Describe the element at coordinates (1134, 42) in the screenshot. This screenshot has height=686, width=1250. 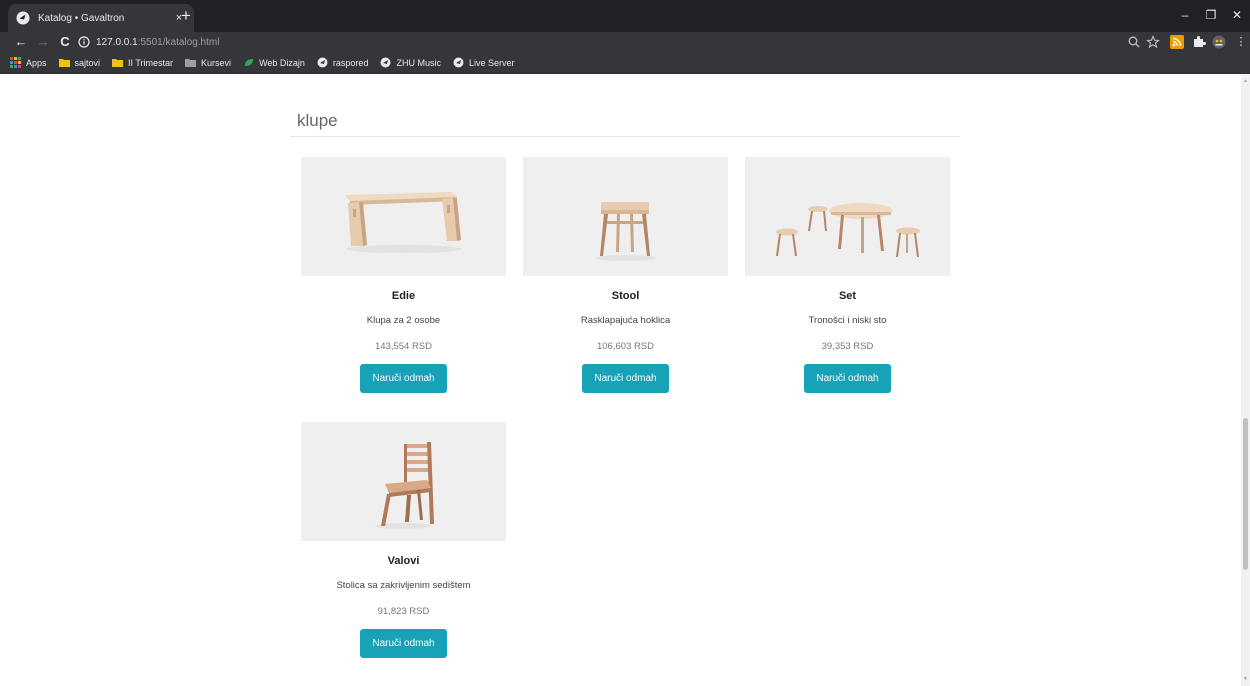
I see `zoom-icon` at that location.